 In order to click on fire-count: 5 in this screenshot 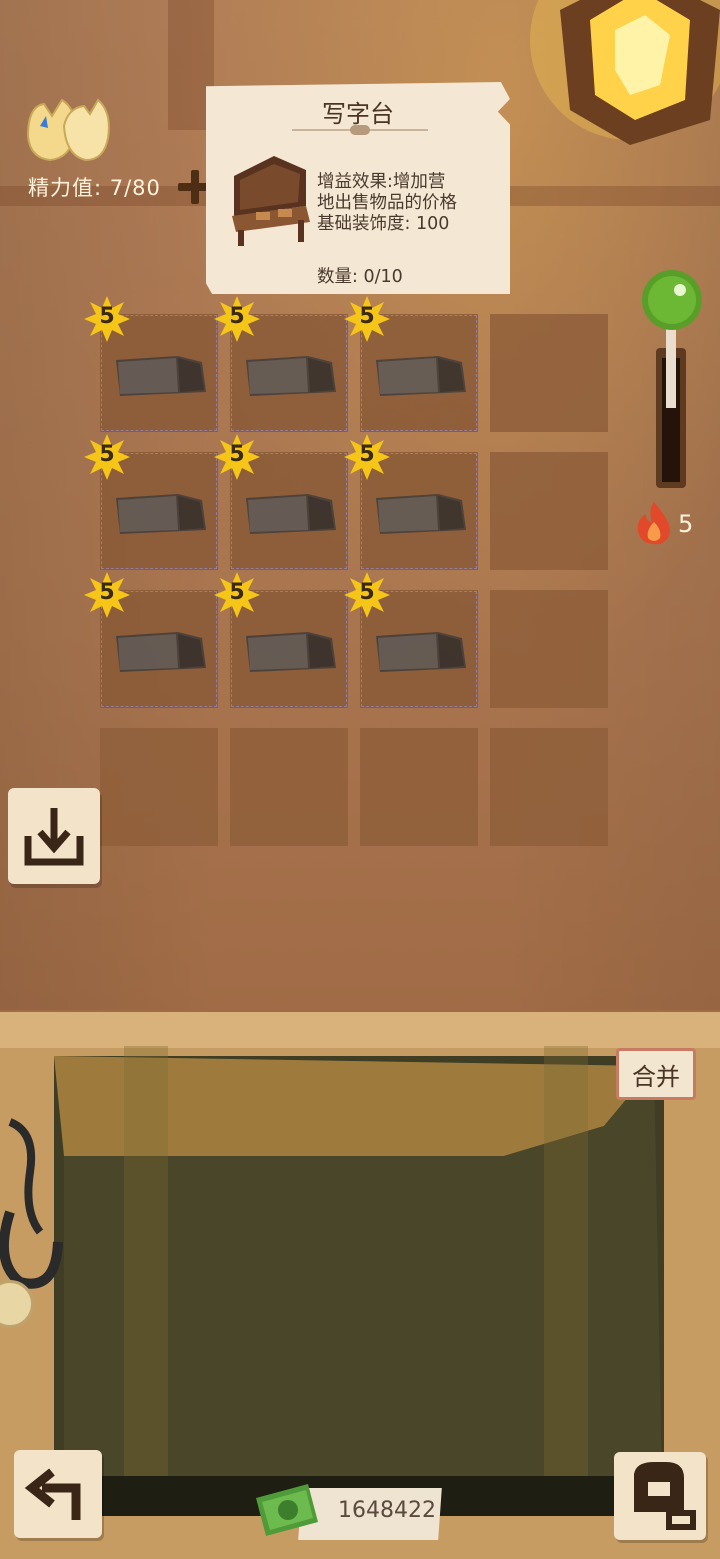, I will do `click(686, 524)`.